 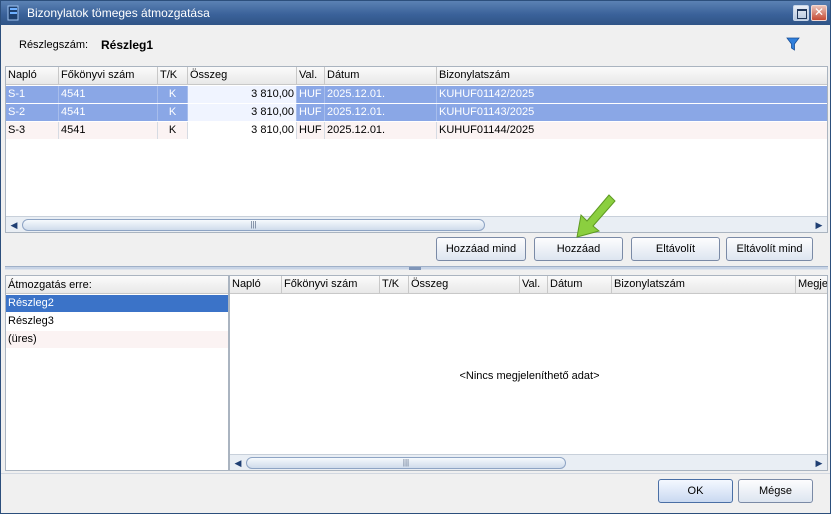 What do you see at coordinates (415, 268) in the screenshot?
I see `splitter-grip` at bounding box center [415, 268].